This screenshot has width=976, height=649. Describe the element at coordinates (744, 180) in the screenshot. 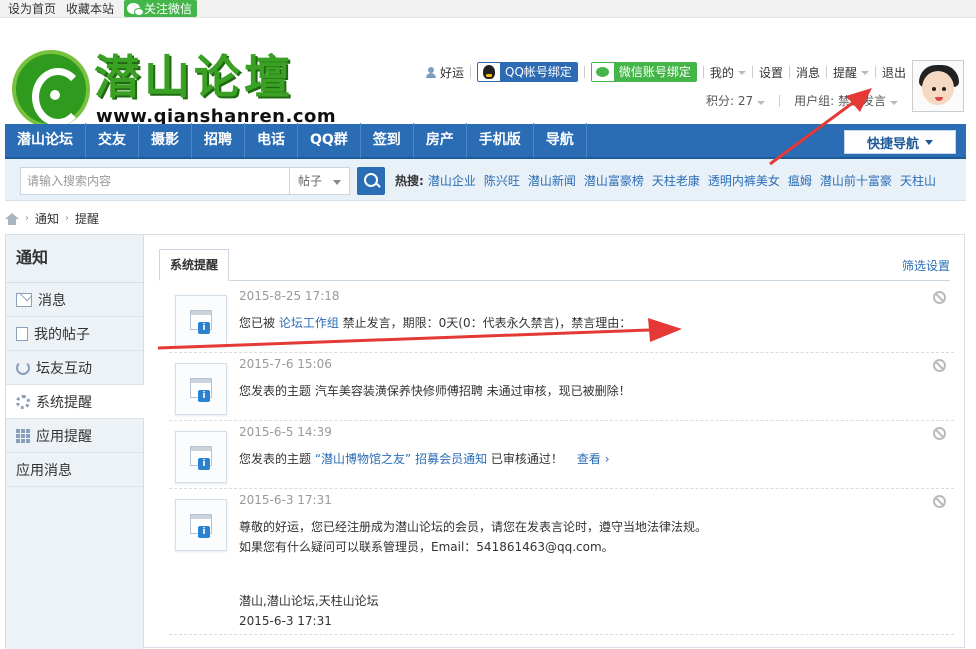

I see `hot-search-item: 透明内裤美女` at that location.